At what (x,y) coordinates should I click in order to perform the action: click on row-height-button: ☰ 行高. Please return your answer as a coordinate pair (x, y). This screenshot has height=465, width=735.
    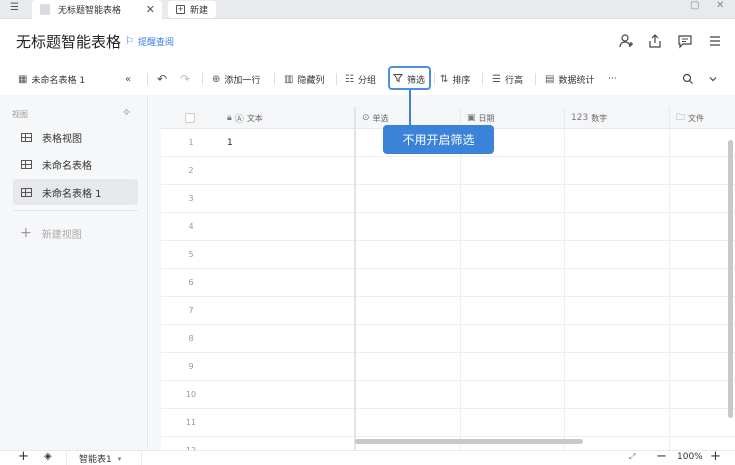
    Looking at the image, I should click on (507, 79).